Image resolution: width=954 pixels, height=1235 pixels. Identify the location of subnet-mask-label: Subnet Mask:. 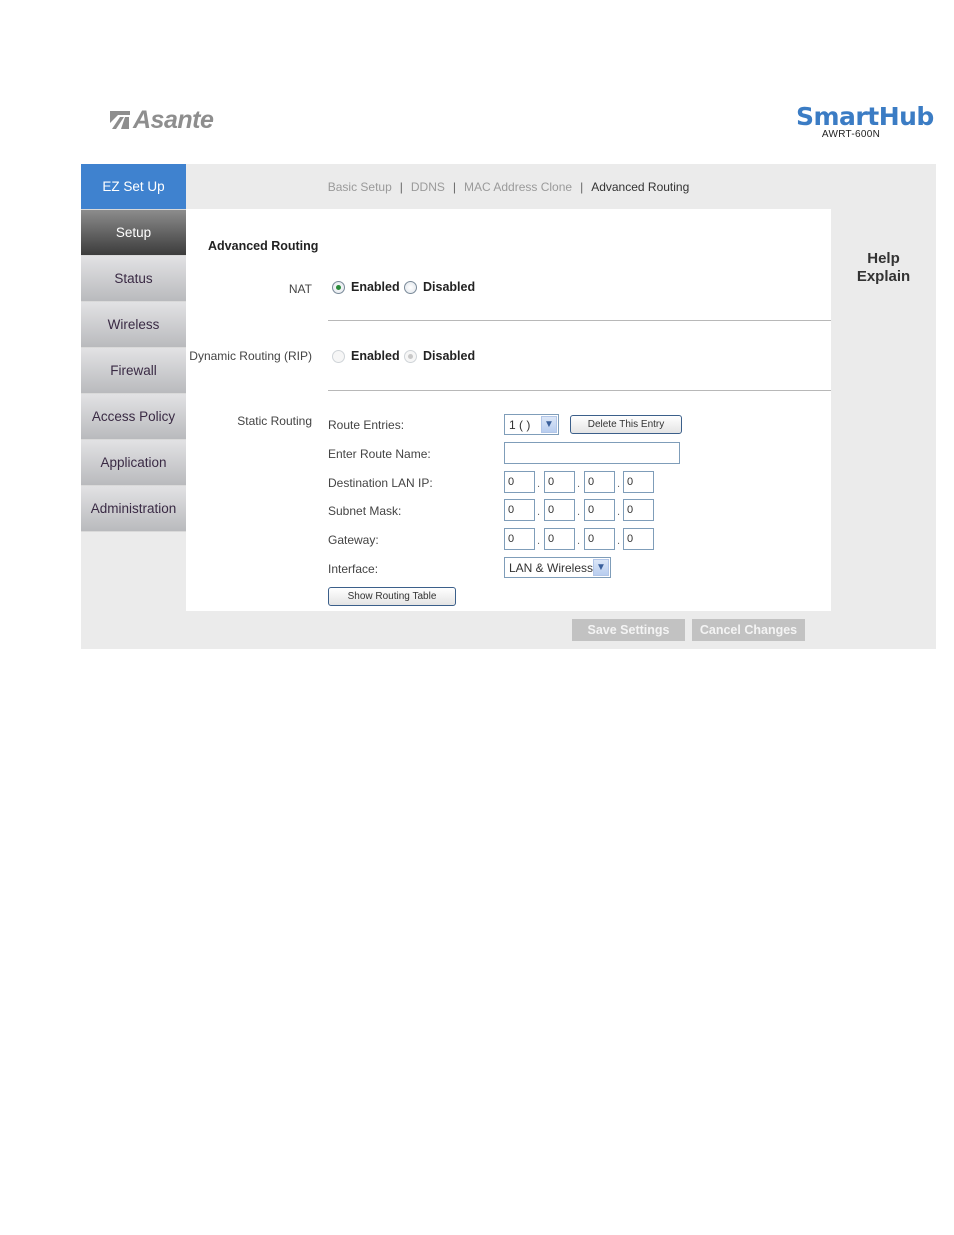
(365, 511).